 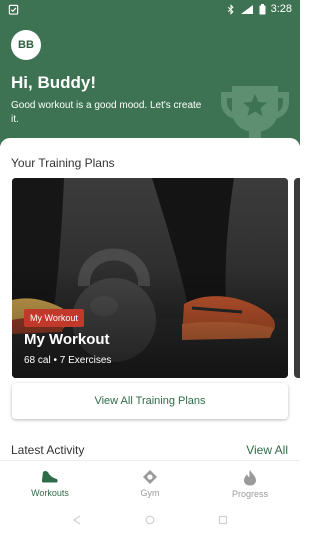 I want to click on avatar: BB, so click(x=26, y=45).